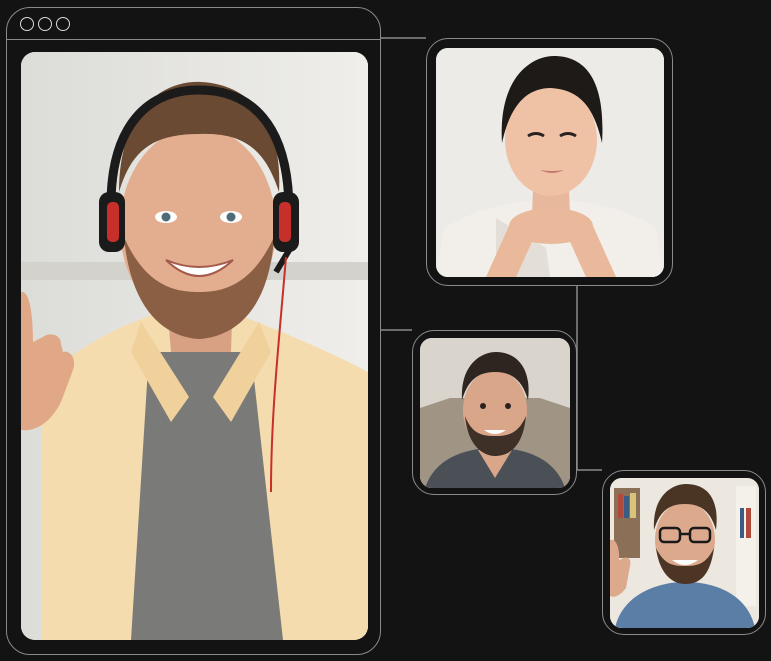 This screenshot has width=771, height=661. Describe the element at coordinates (27, 24) in the screenshot. I see `window-close-dot` at that location.